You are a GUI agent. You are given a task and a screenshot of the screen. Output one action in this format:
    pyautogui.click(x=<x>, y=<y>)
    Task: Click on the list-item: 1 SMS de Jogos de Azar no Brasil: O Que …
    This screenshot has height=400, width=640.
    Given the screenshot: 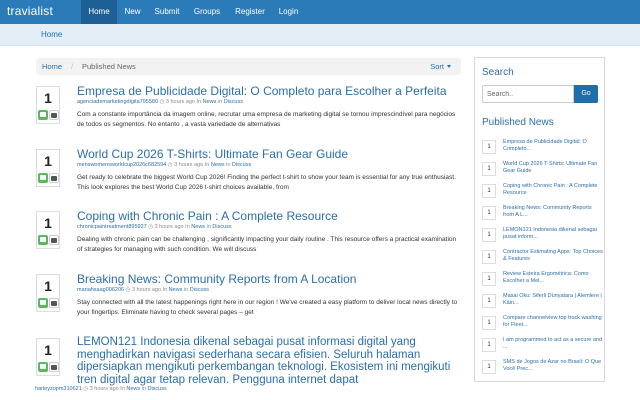 What is the action you would take?
    pyautogui.click(x=542, y=369)
    